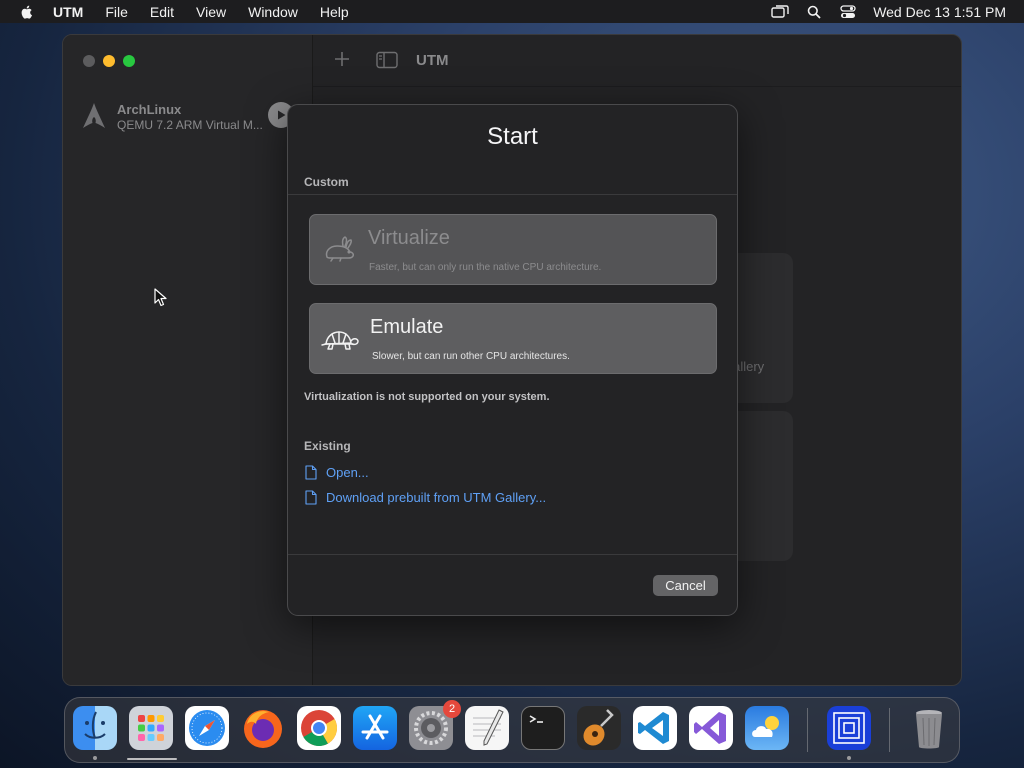  I want to click on control-center-icon, so click(848, 11).